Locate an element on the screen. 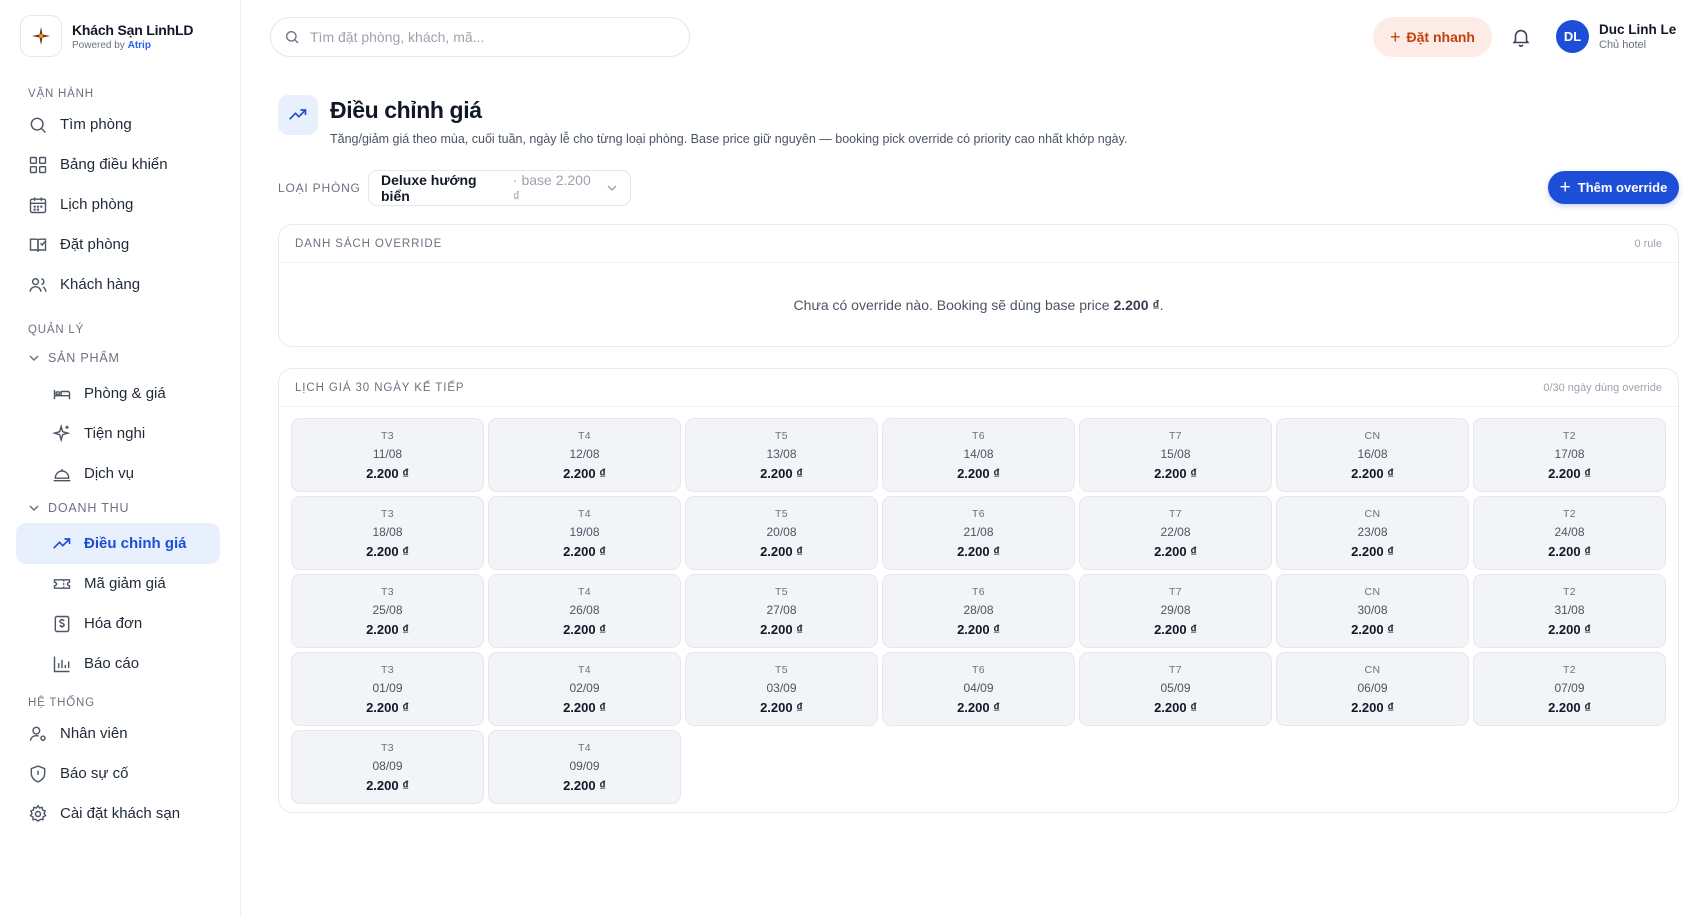 The image size is (1702, 916). calendar-day-cell: T7 05/09 2.200 ₫ is located at coordinates (1175, 689).